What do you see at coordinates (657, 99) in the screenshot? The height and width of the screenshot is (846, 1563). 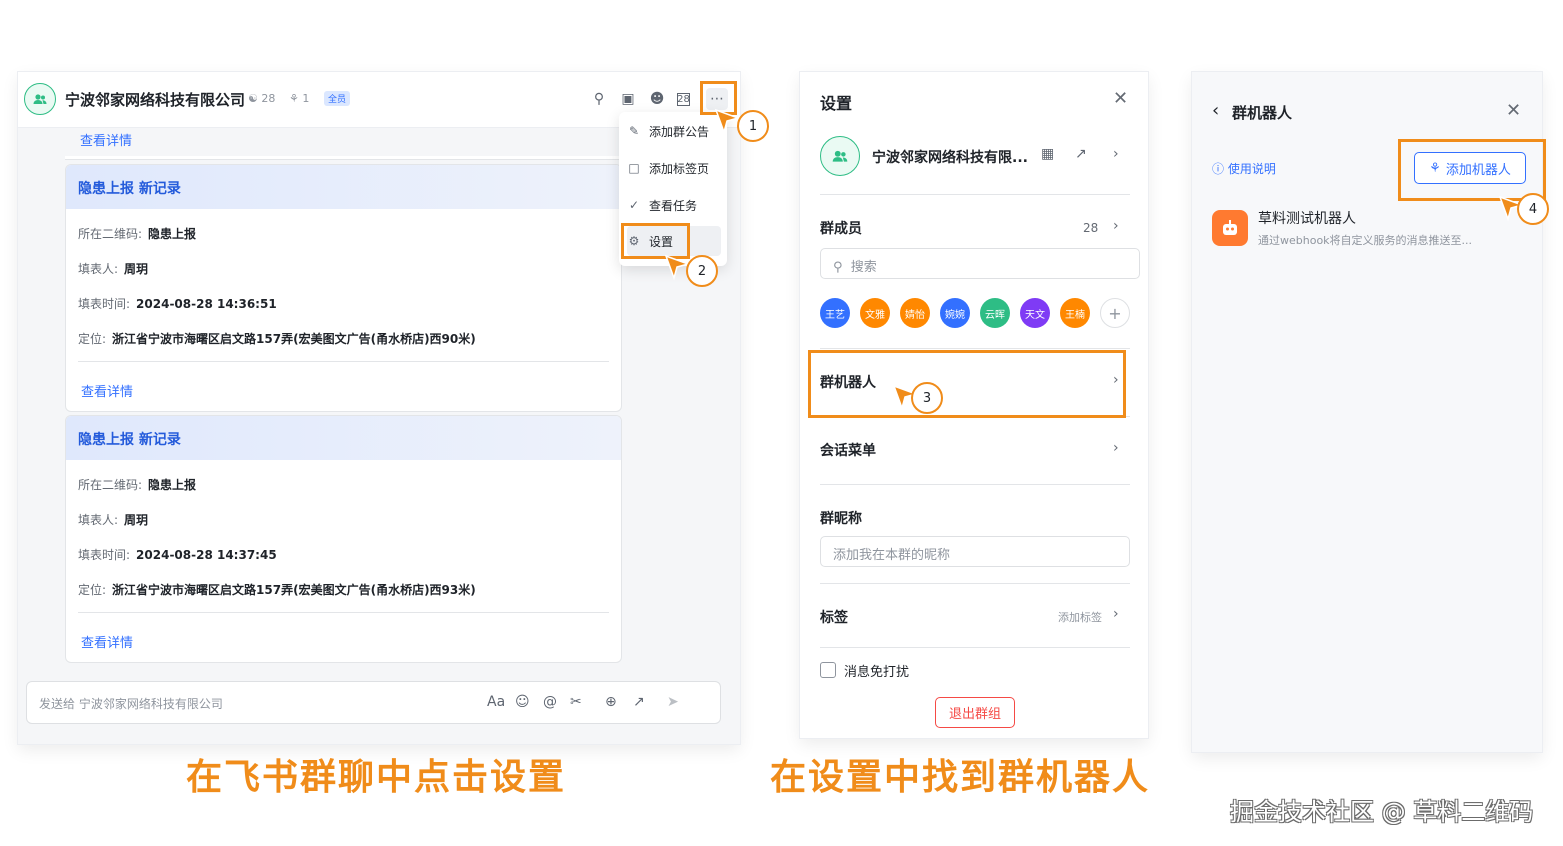 I see `add-member-icon: ☻` at bounding box center [657, 99].